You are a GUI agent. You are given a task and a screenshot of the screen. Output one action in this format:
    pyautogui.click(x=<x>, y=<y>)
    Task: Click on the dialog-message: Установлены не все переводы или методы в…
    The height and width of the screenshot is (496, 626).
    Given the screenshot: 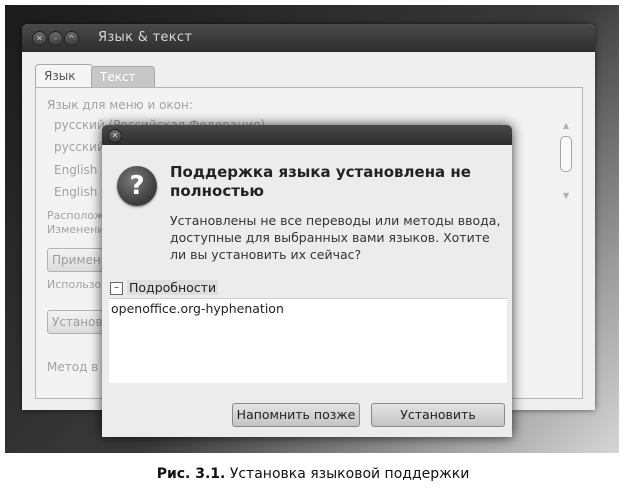 What is the action you would take?
    pyautogui.click(x=335, y=237)
    